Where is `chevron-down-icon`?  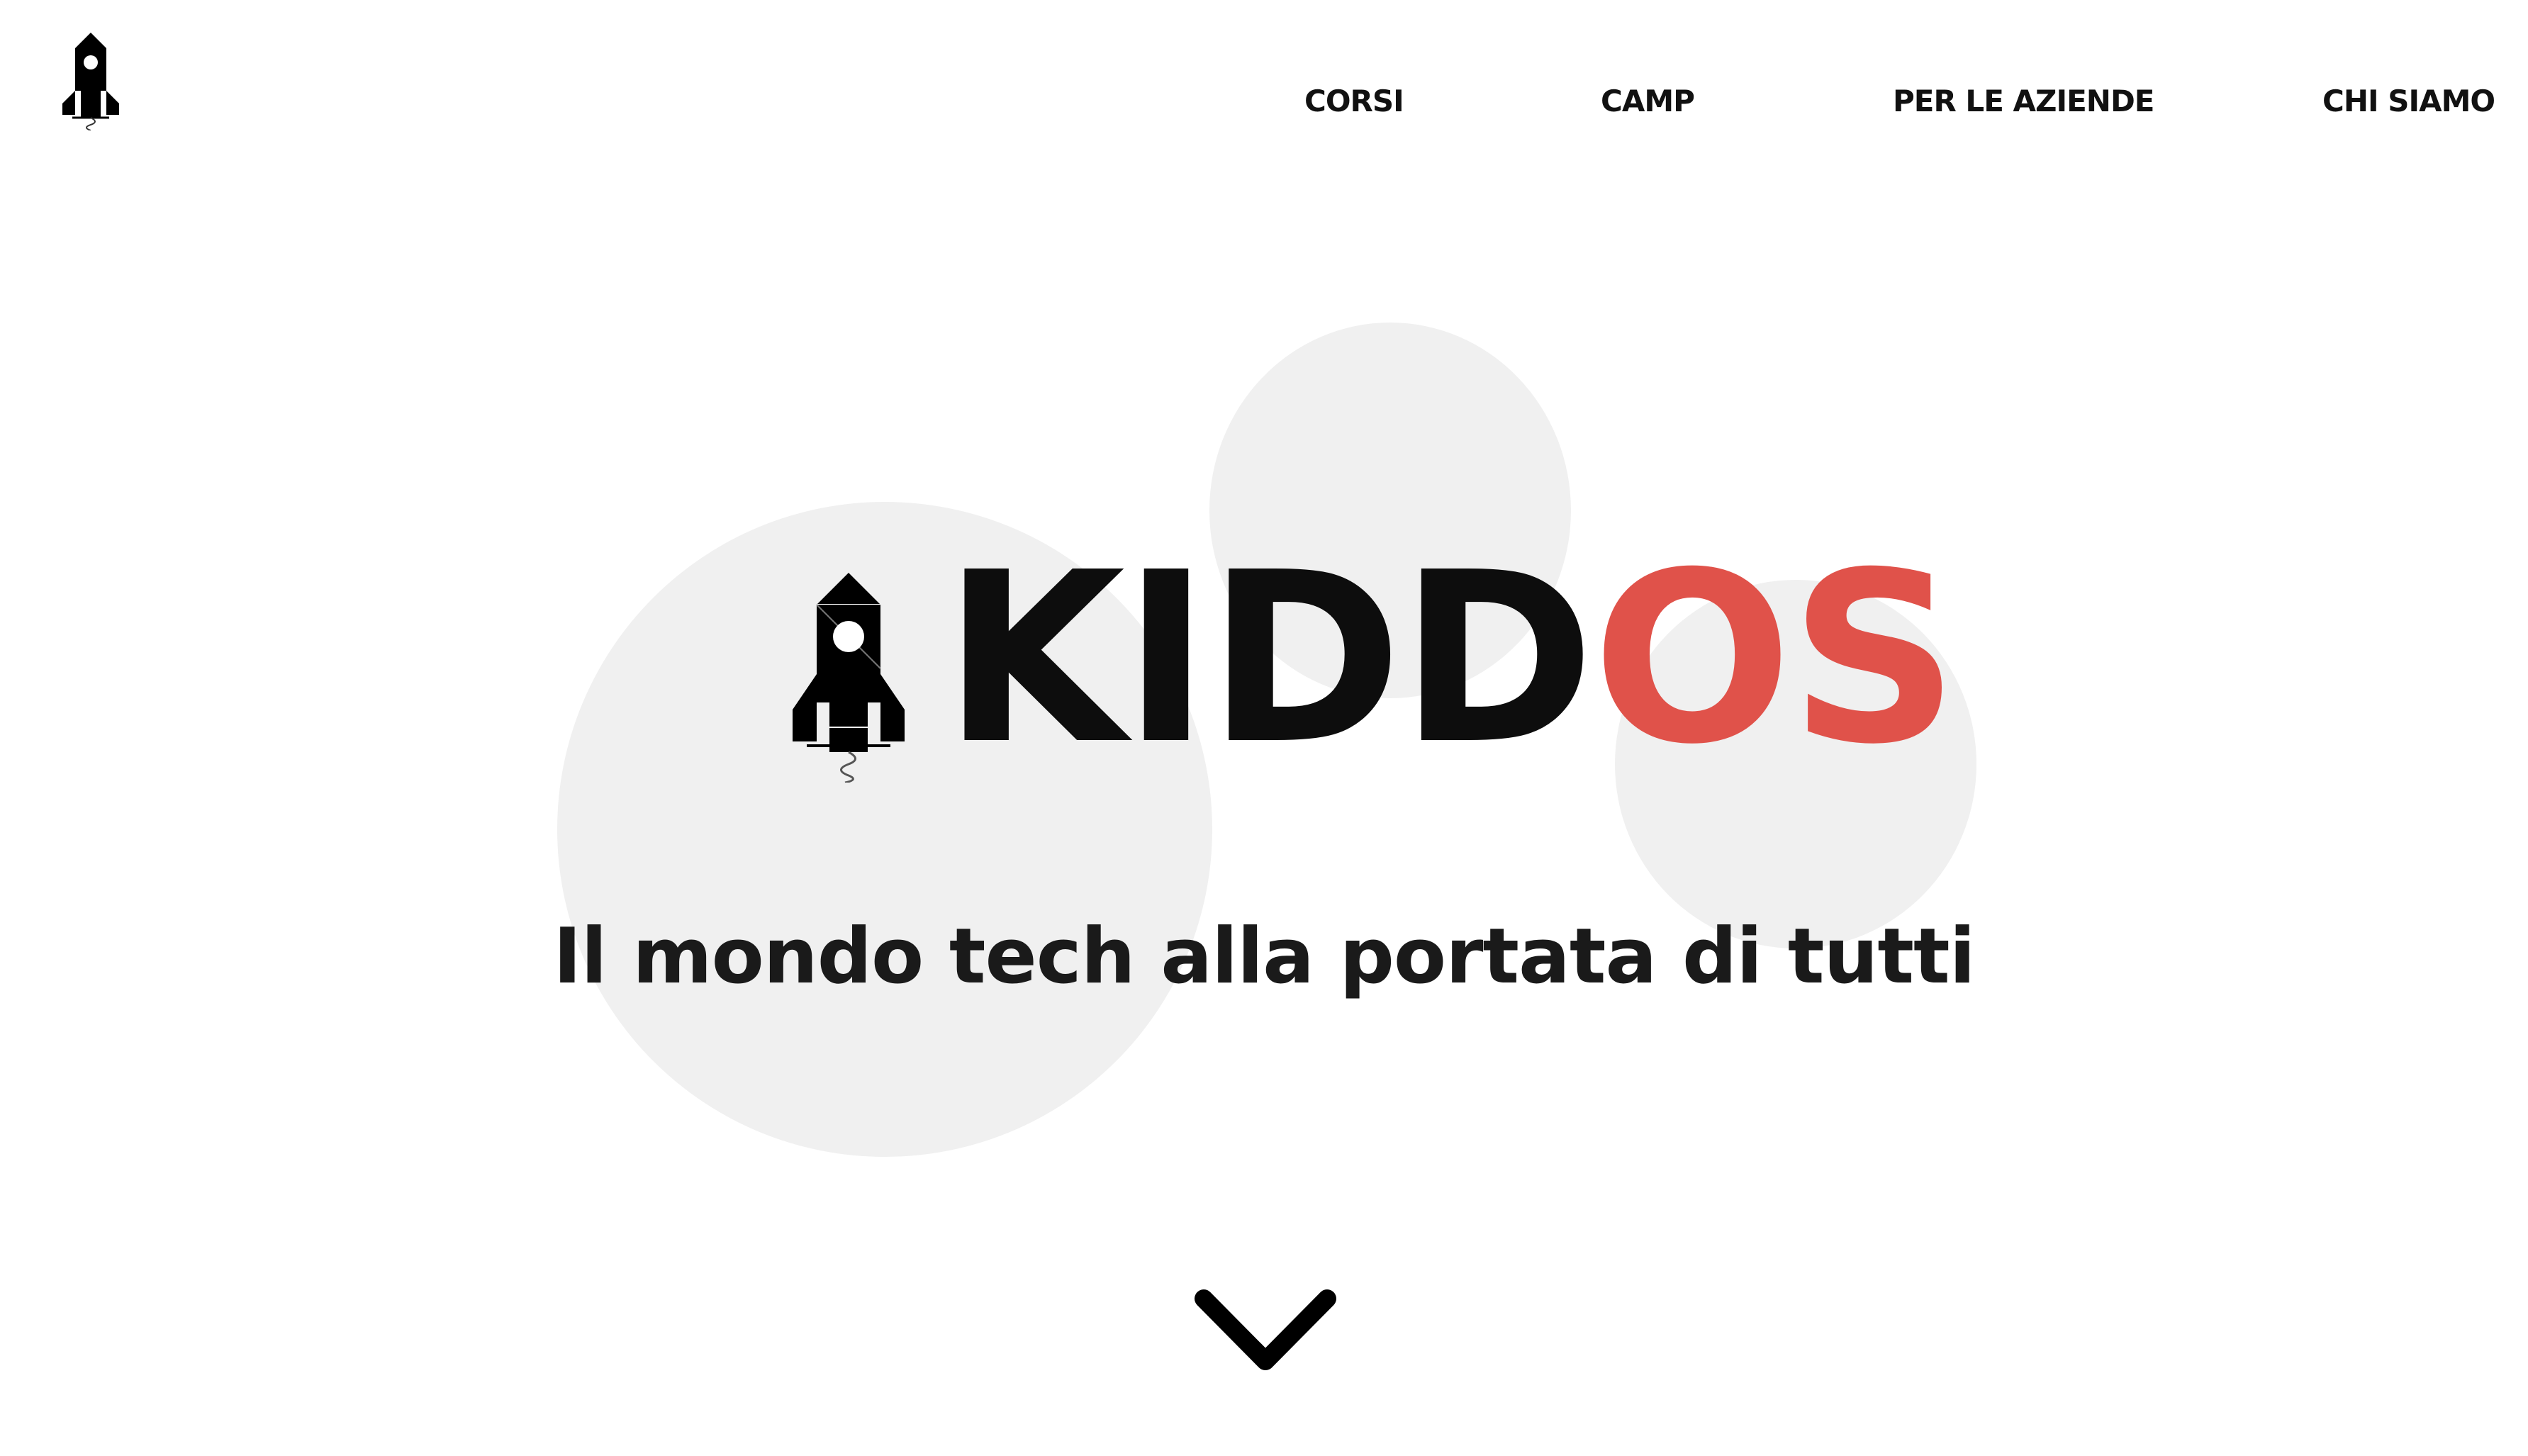 chevron-down-icon is located at coordinates (1266, 1329).